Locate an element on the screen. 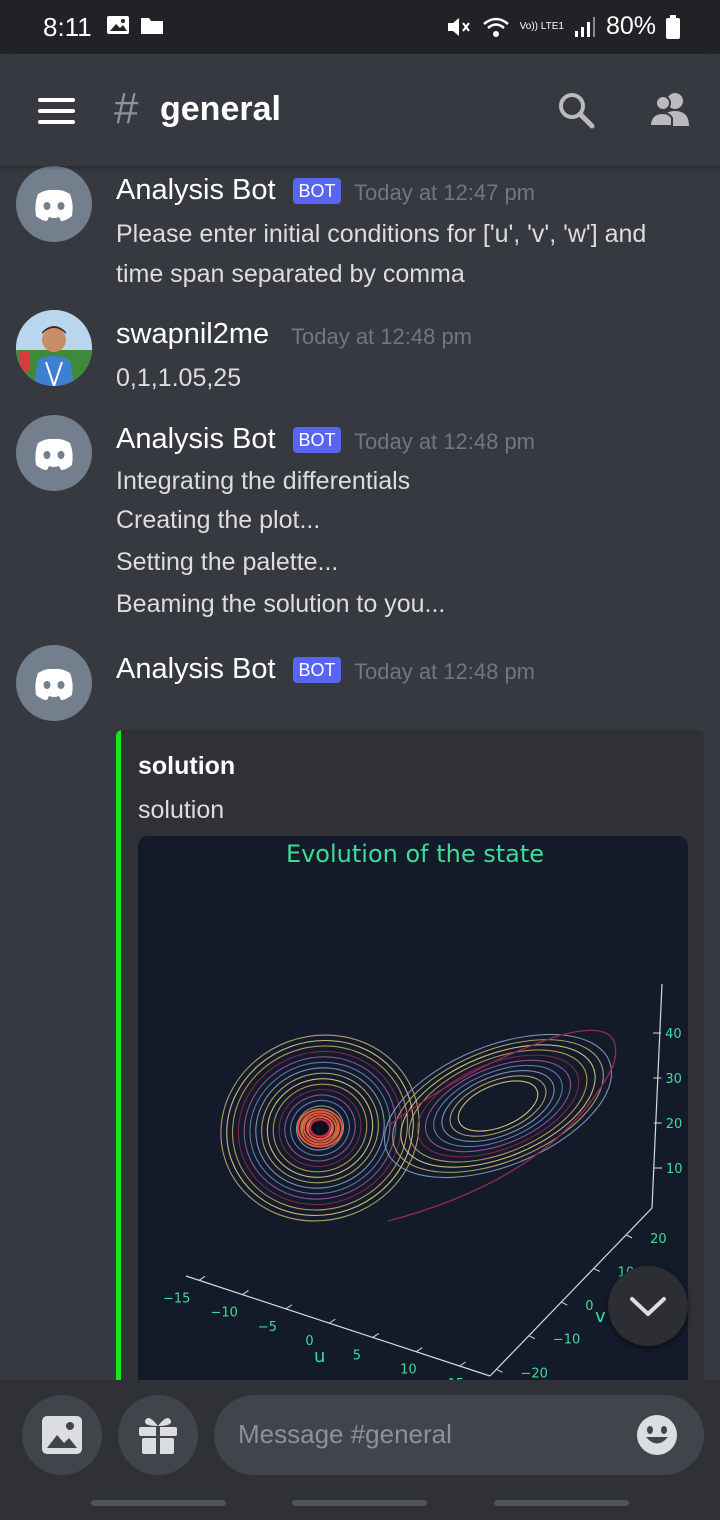 This screenshot has width=720, height=1520. battery-percent: 80% is located at coordinates (630, 26).